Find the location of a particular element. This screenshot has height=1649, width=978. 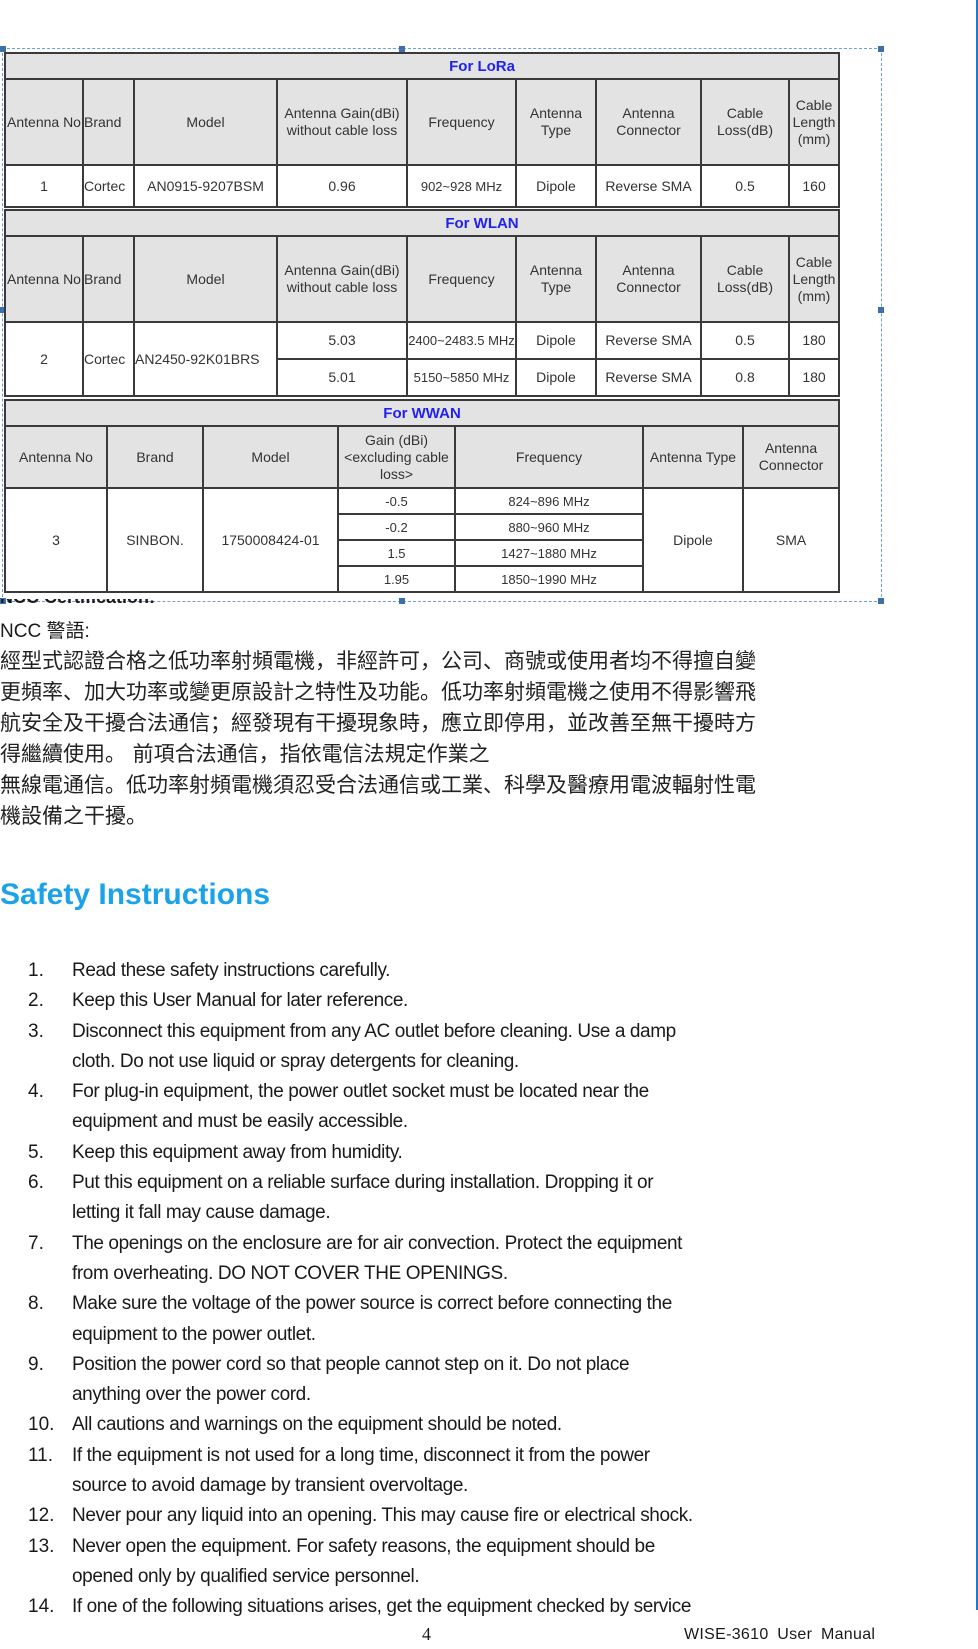

cell-frequency: 824~896 MHz is located at coordinates (549, 501).